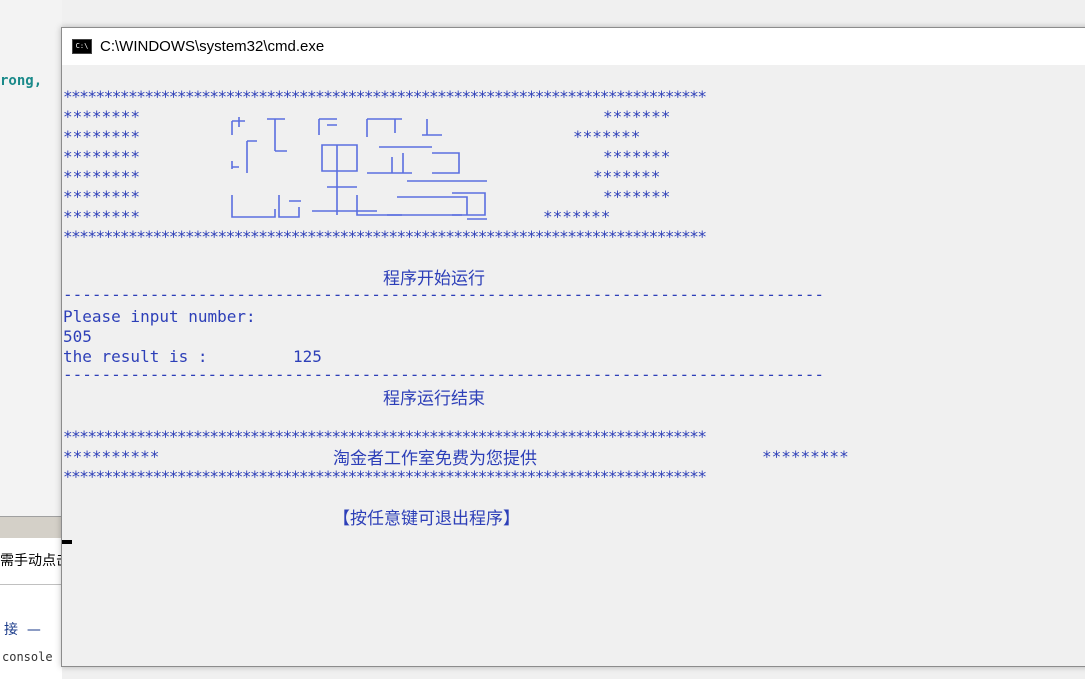  What do you see at coordinates (637, 156) in the screenshot?
I see `banner-right-3: *******` at bounding box center [637, 156].